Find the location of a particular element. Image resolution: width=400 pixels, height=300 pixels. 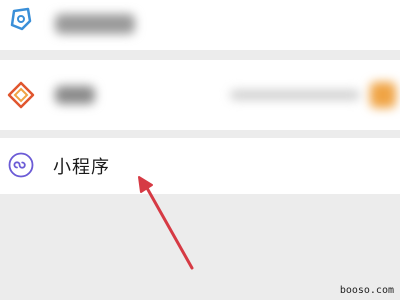

app-diamond-icon is located at coordinates (21, 95).